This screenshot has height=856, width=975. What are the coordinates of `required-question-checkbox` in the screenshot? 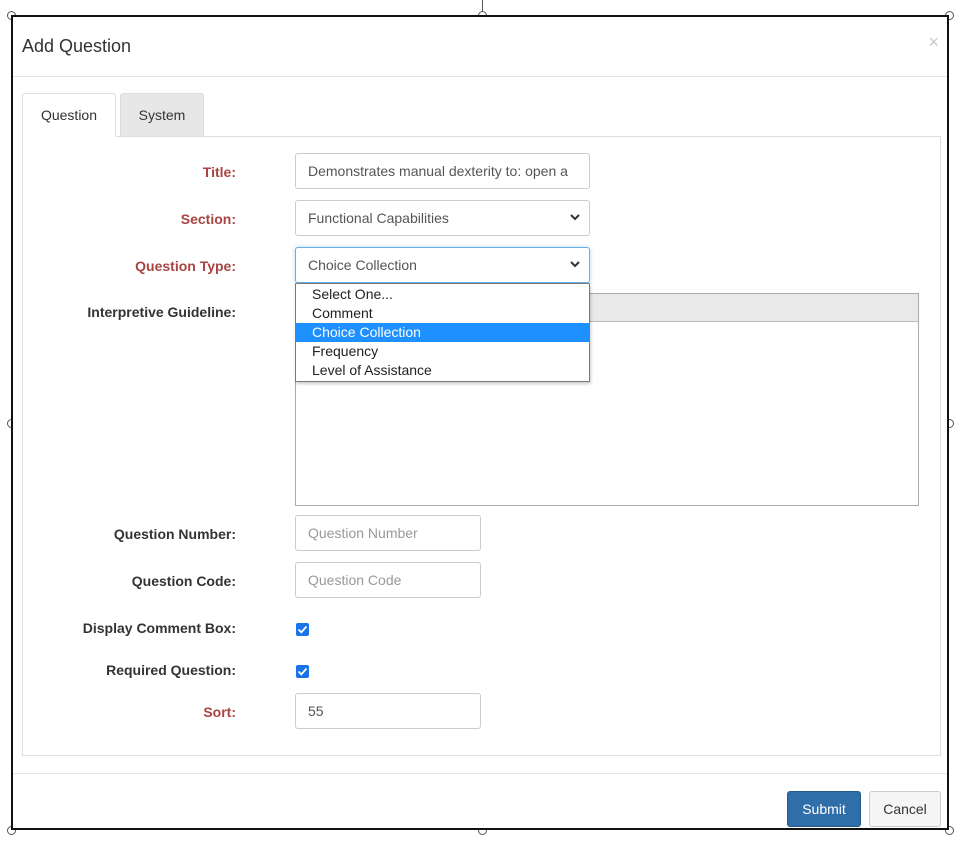 It's located at (302, 671).